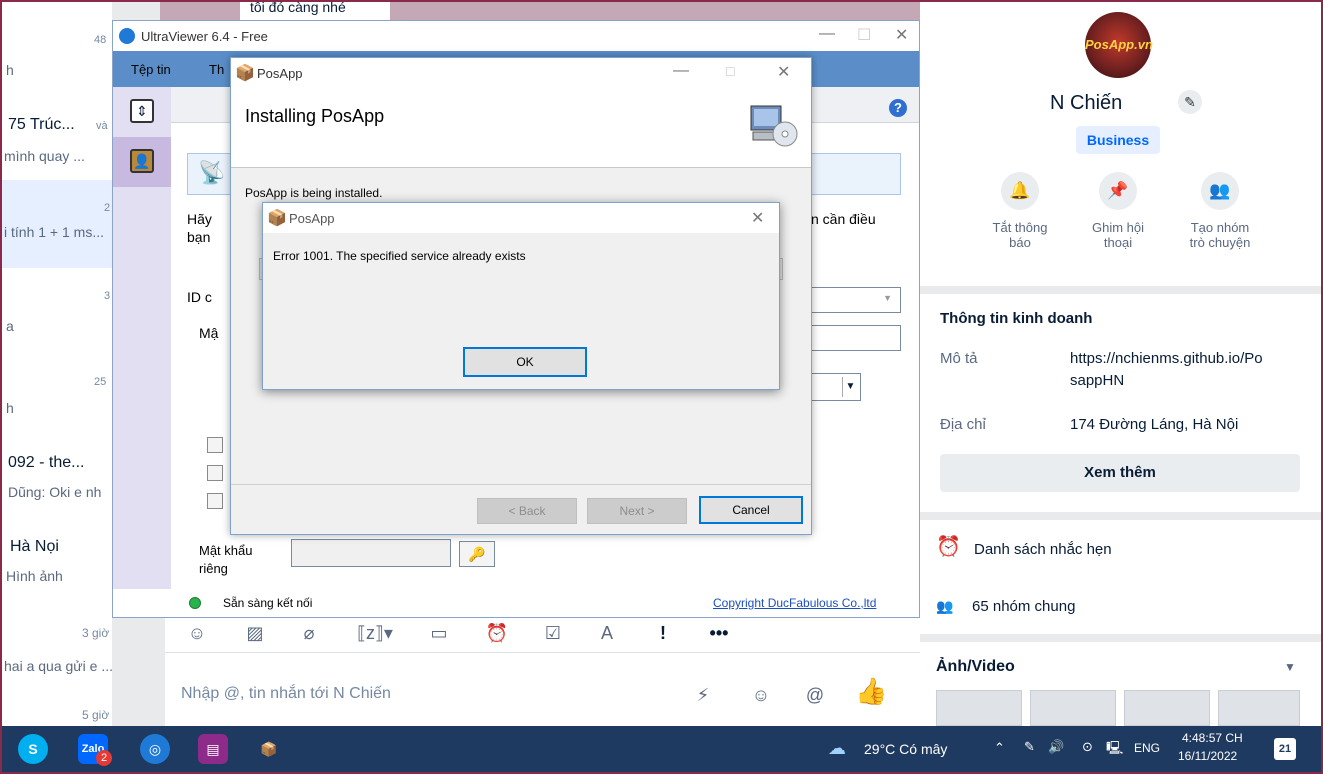 The width and height of the screenshot is (1323, 774). What do you see at coordinates (1056, 747) in the screenshot?
I see `volume-icon: 🔊` at bounding box center [1056, 747].